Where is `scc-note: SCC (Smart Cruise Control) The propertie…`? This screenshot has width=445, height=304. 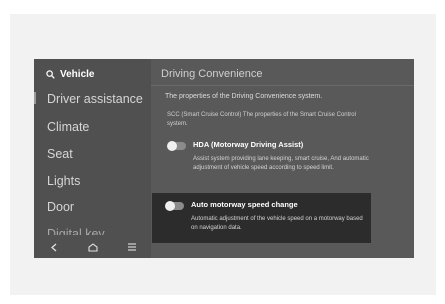 scc-note: SCC (Smart Cruise Control) The propertie… is located at coordinates (261, 119).